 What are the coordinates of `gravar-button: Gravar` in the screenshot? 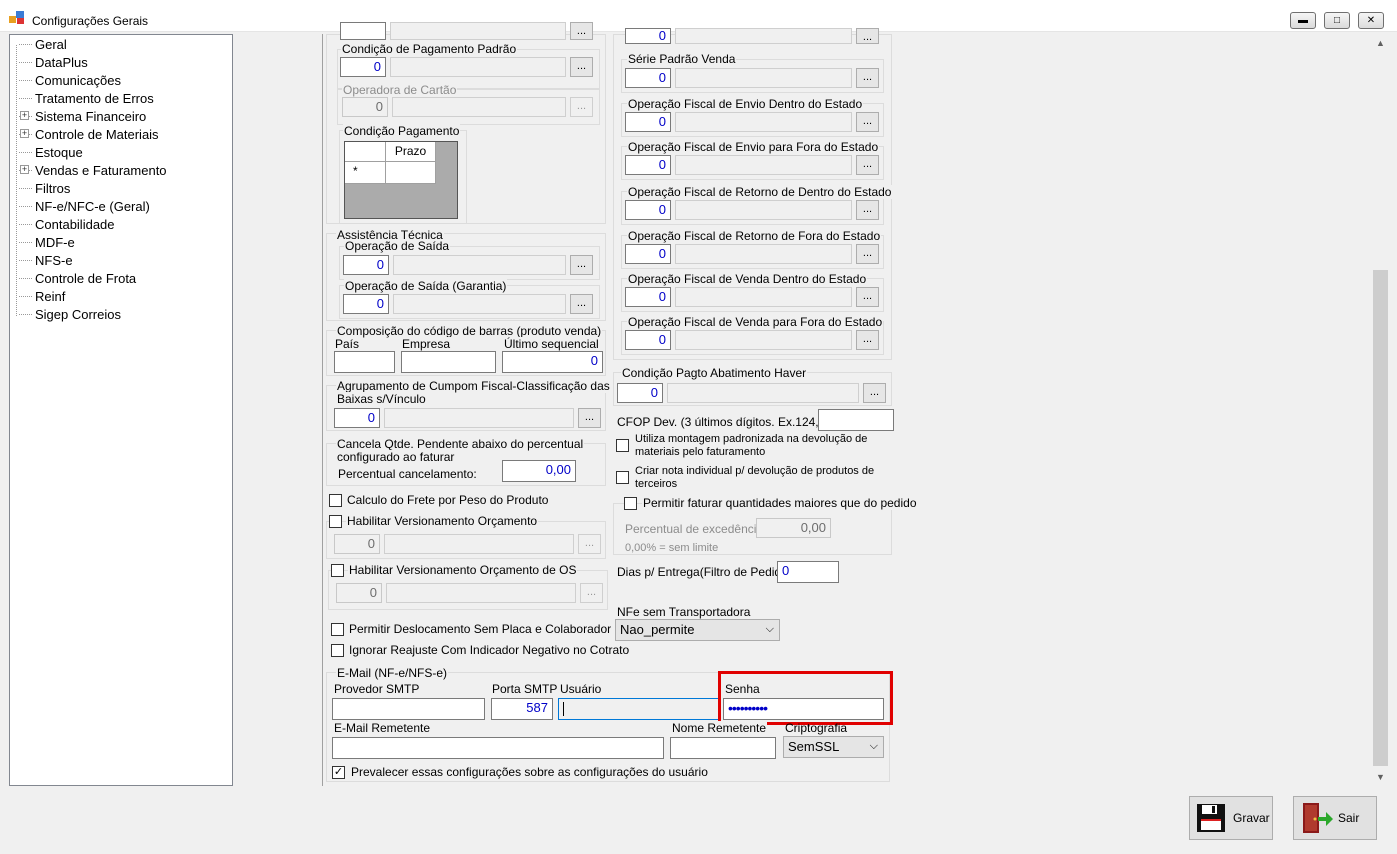 It's located at (1231, 818).